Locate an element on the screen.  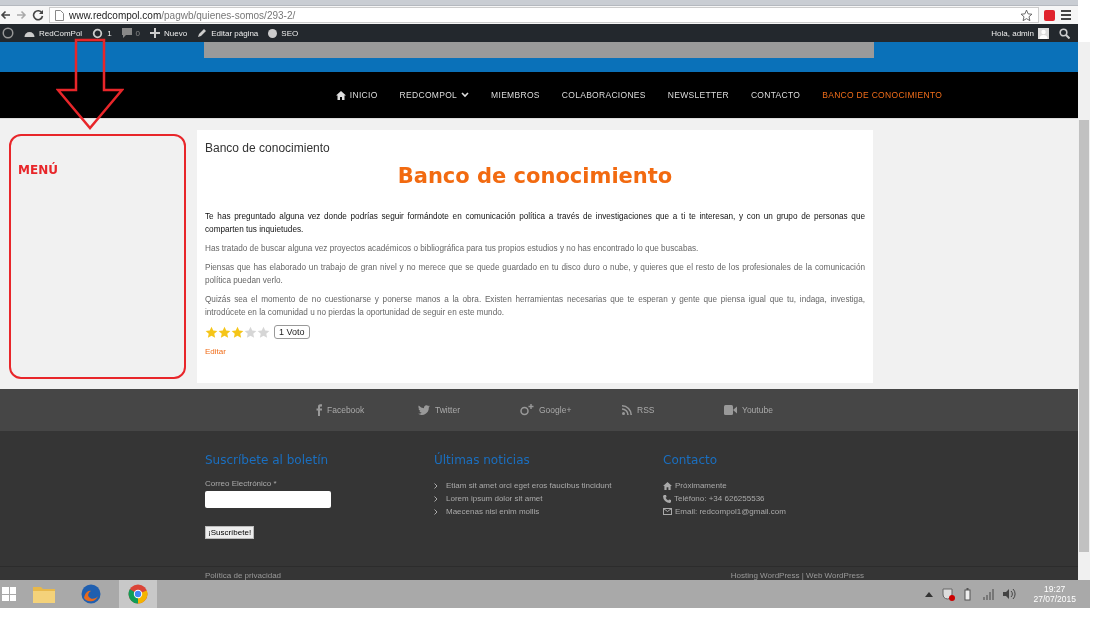
social-link: Google+ is located at coordinates (571, 410).